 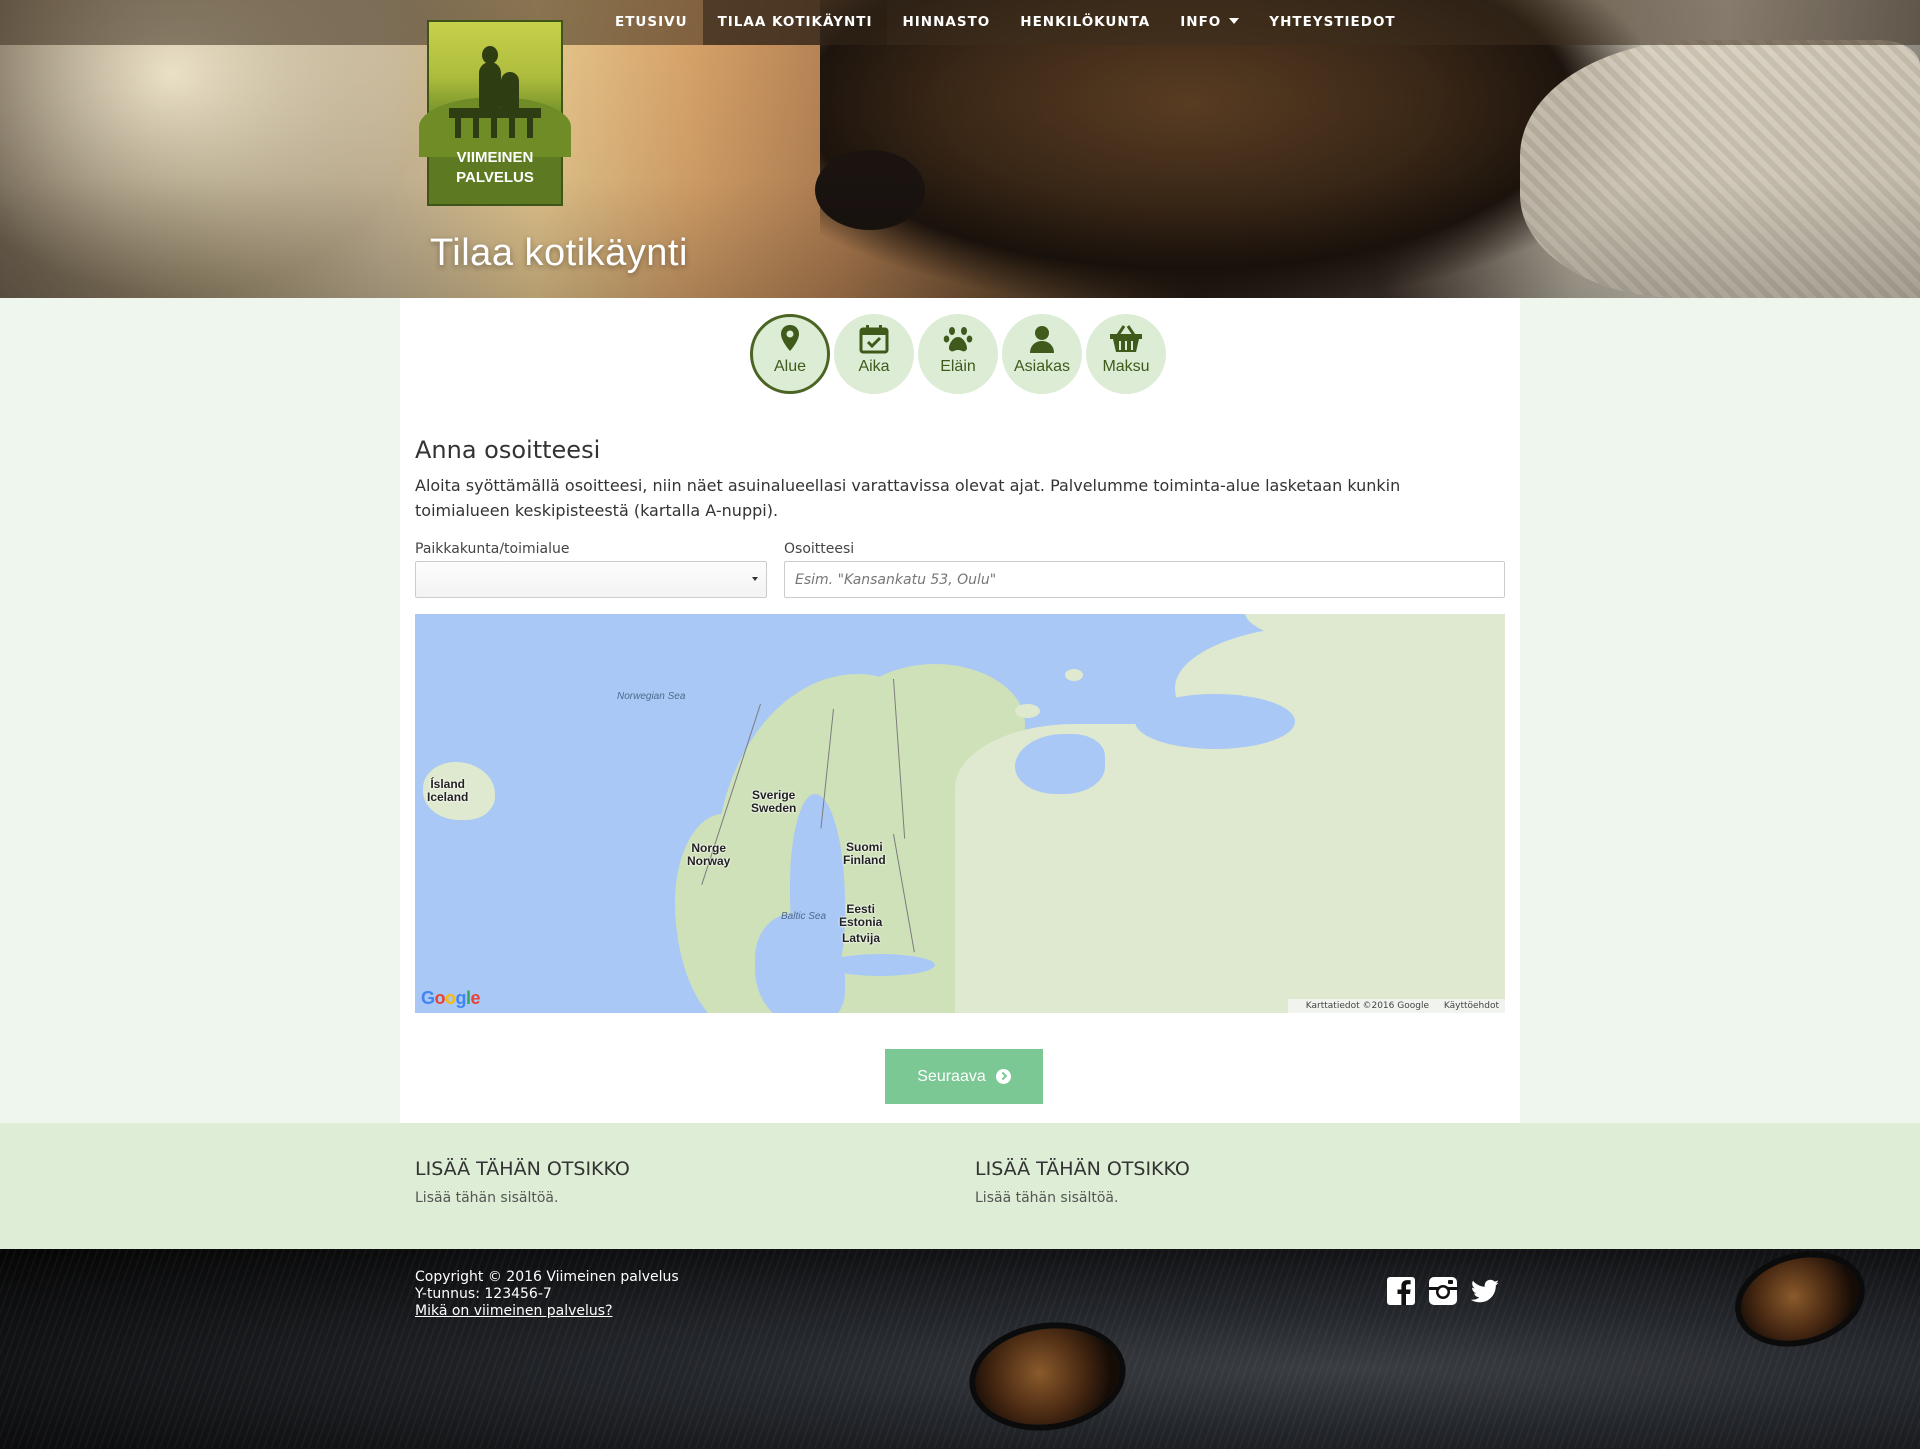 What do you see at coordinates (1401, 1291) in the screenshot?
I see `facebook-icon` at bounding box center [1401, 1291].